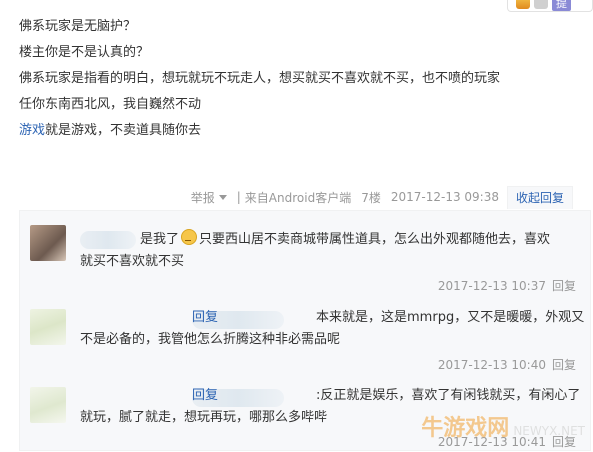 This screenshot has height=452, width=593. I want to click on reply-text: 是我了, so click(160, 239).